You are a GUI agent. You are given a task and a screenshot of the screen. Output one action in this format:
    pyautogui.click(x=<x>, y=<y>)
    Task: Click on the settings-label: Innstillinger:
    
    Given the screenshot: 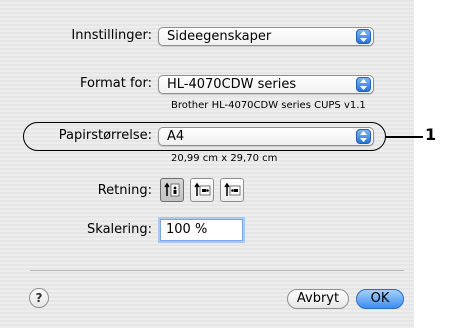 What is the action you would take?
    pyautogui.click(x=111, y=35)
    